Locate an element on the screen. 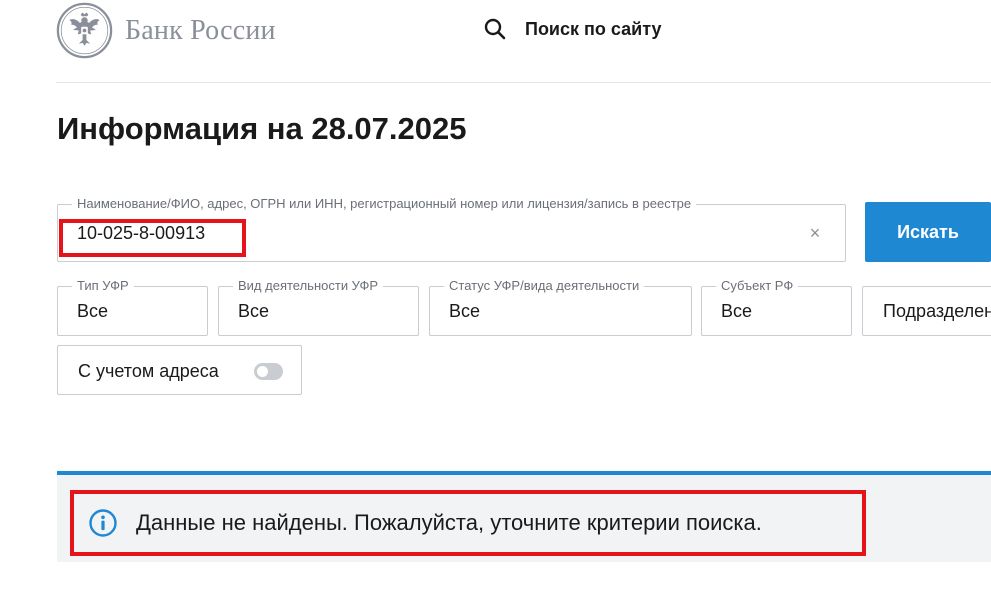 This screenshot has height=600, width=991. site-search-button: Поиск по сайту is located at coordinates (572, 29).